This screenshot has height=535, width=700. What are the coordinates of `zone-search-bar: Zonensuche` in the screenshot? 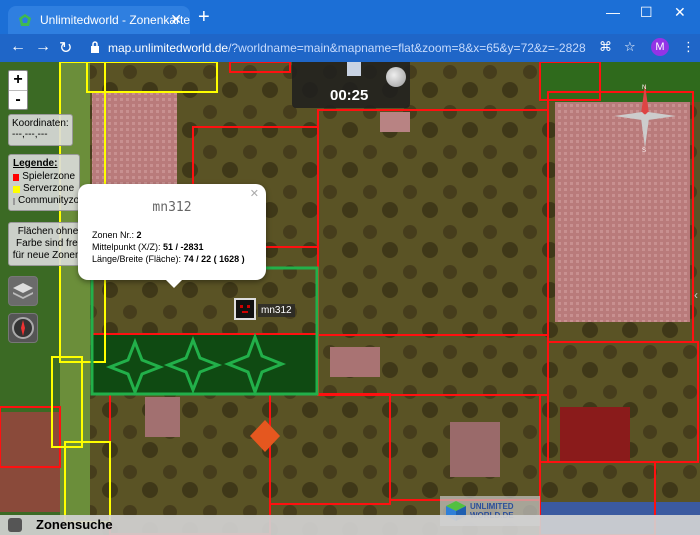 It's located at (350, 525).